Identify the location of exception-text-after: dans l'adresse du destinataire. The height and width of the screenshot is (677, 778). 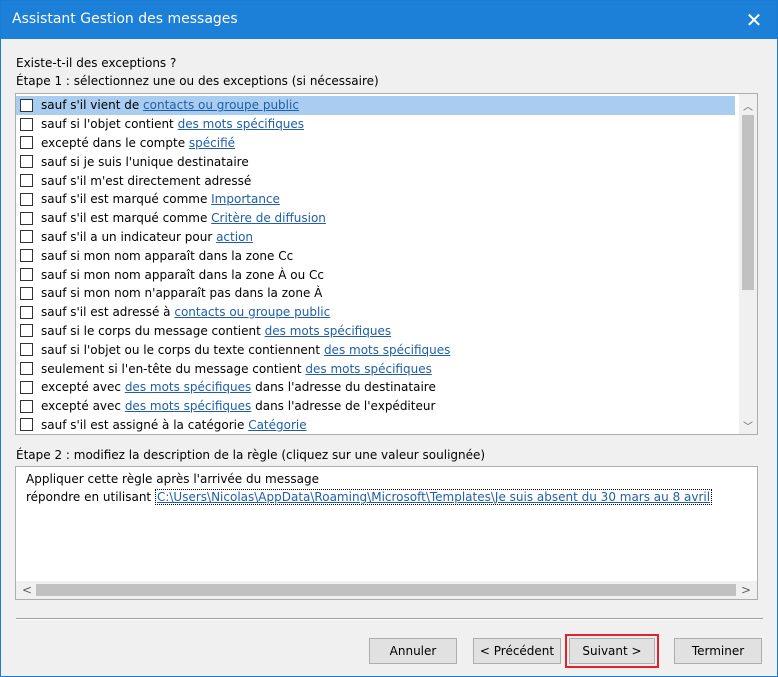
(343, 387).